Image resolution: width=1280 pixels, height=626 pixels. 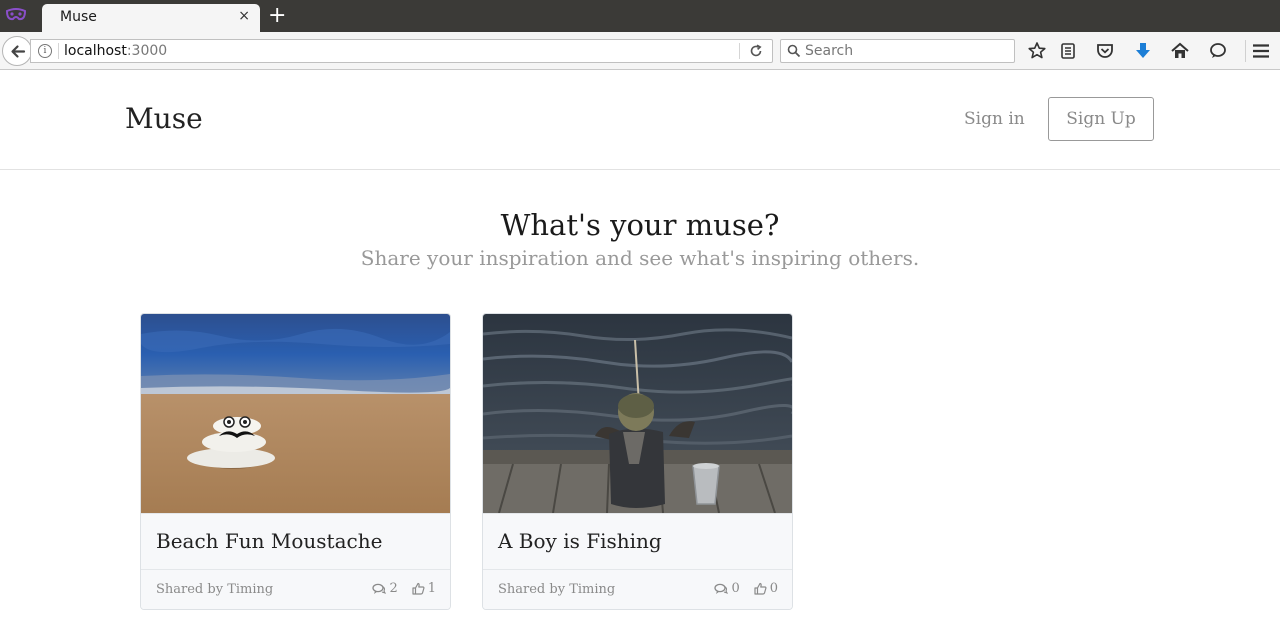 I want to click on card-title: Beach Fun Moustache, so click(x=269, y=541).